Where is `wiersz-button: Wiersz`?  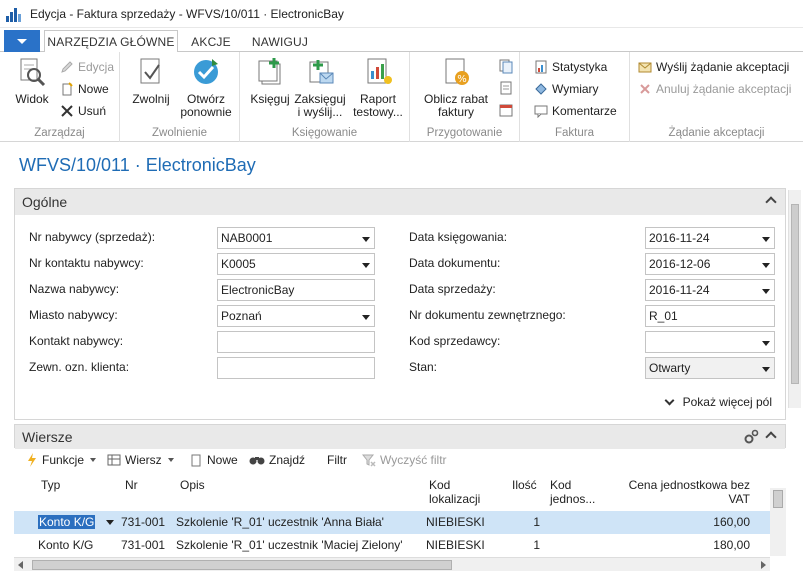
wiersz-button: Wiersz is located at coordinates (140, 460).